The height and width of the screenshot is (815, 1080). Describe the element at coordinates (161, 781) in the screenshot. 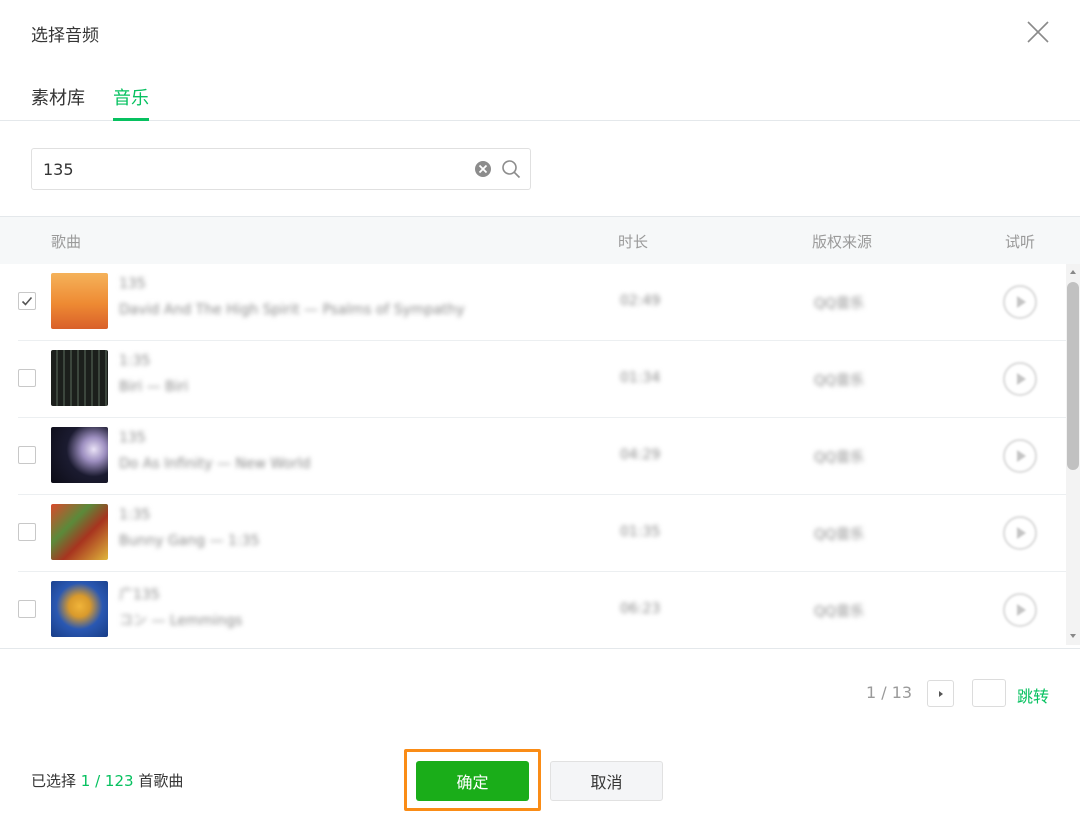

I see `selected-suffix: 首歌曲` at that location.